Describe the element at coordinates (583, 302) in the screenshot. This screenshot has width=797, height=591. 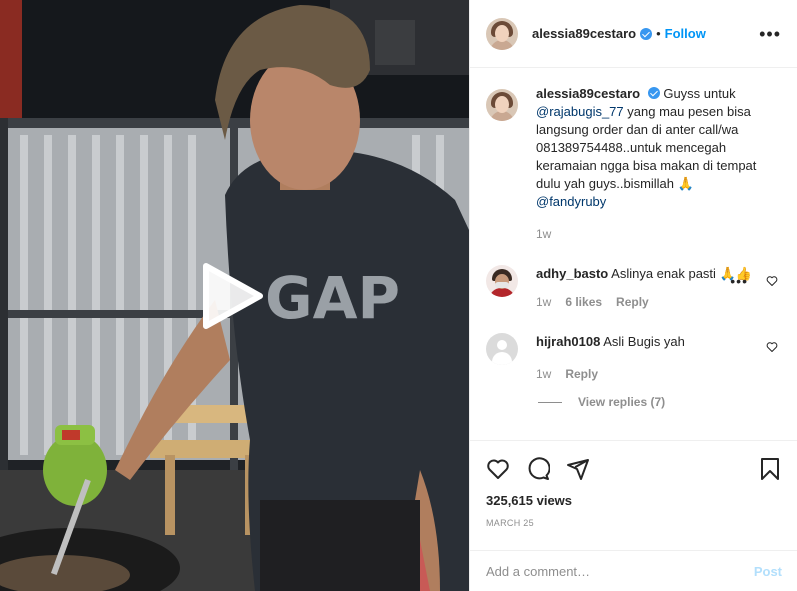
I see `comment-likes: 6 likes` at that location.